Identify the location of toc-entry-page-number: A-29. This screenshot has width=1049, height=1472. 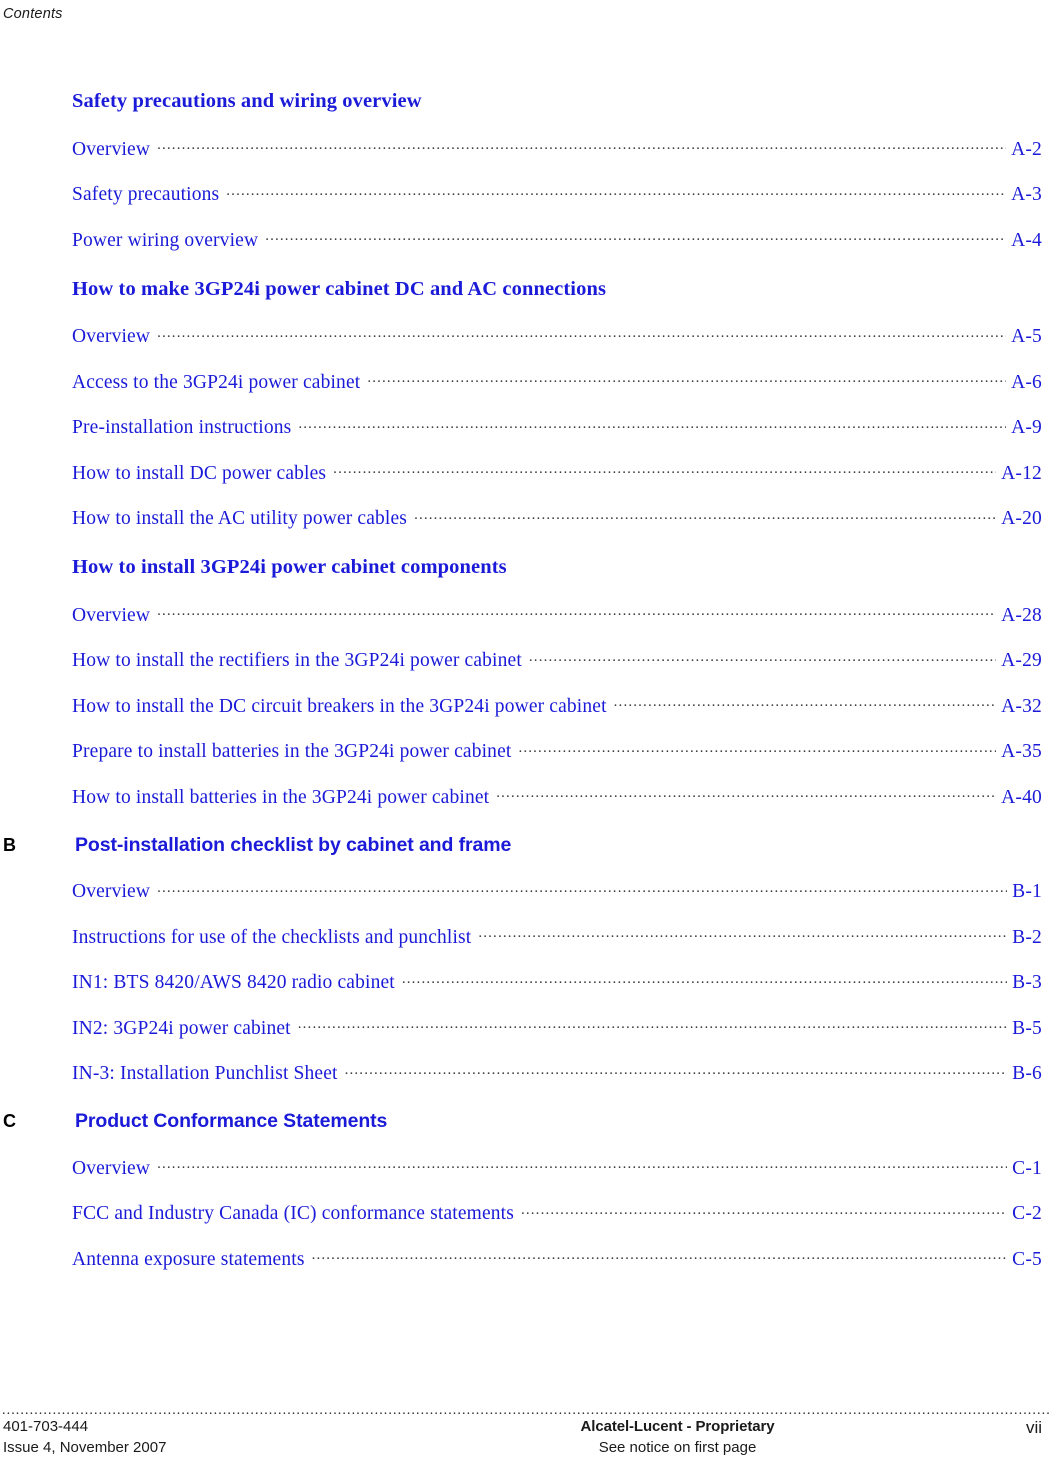
(1021, 660).